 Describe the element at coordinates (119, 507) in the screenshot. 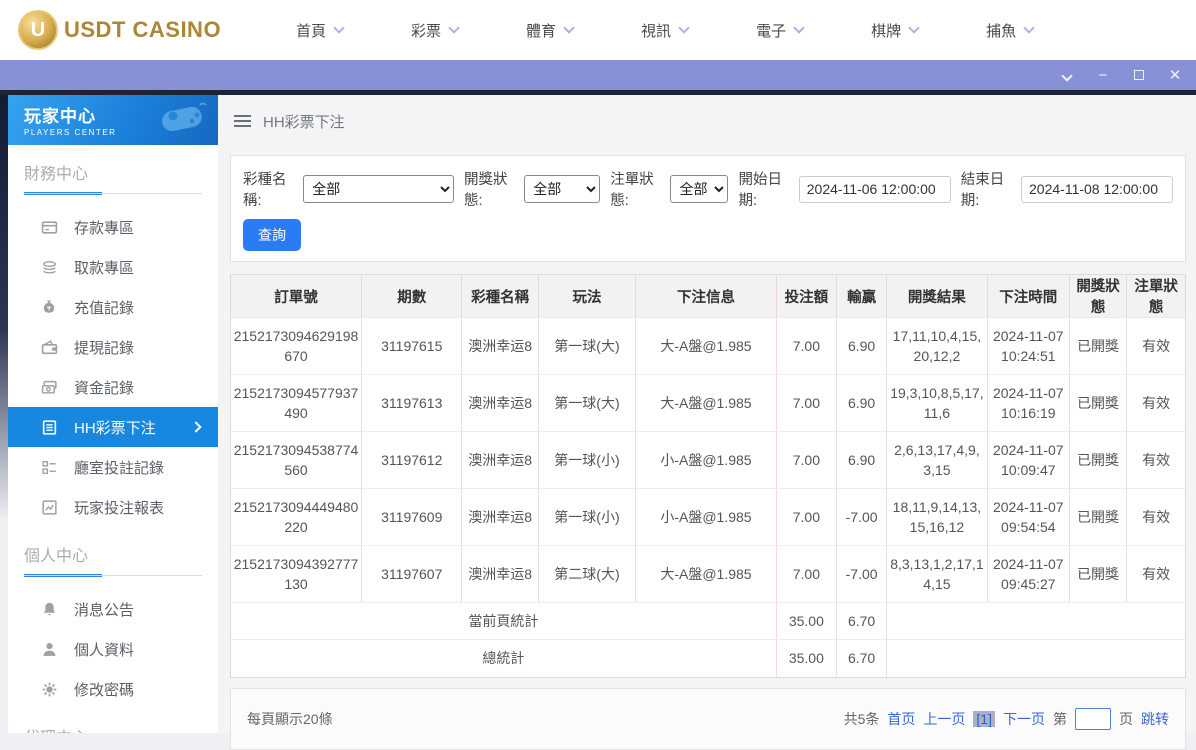

I see `sidebar-item-label: 玩家投注報表` at that location.